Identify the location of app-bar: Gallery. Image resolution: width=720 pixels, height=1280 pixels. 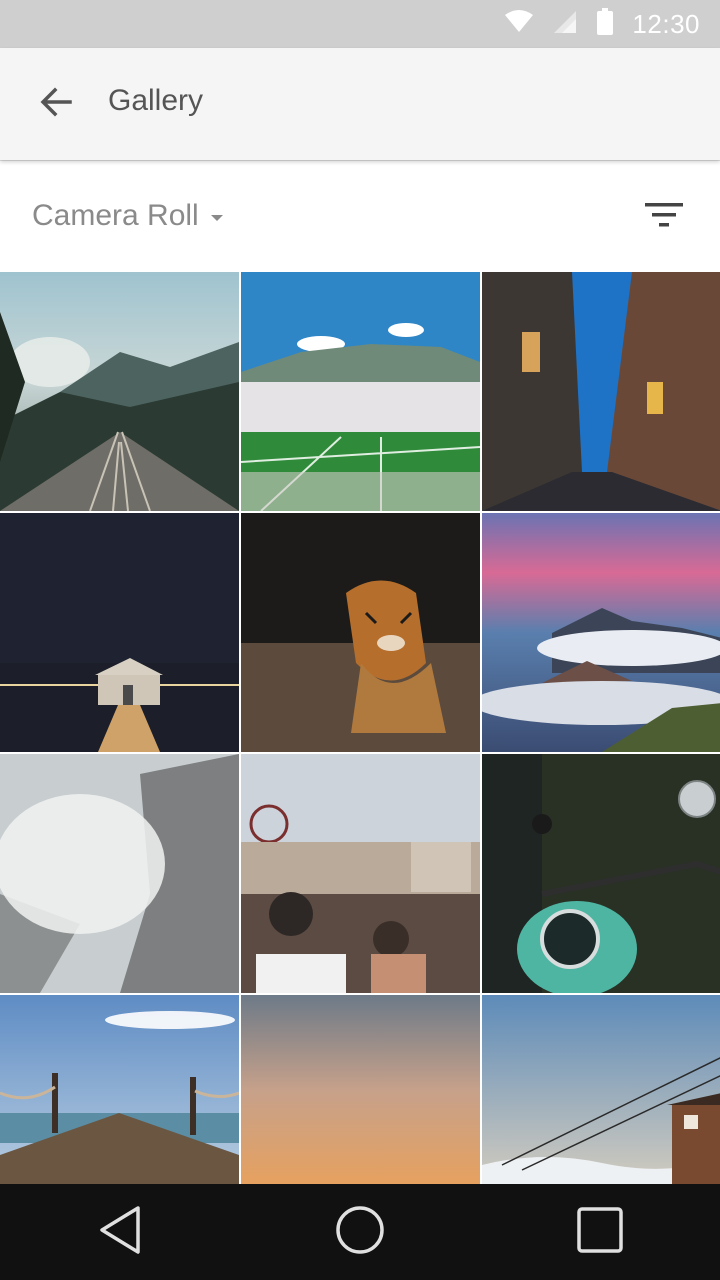
(360, 104).